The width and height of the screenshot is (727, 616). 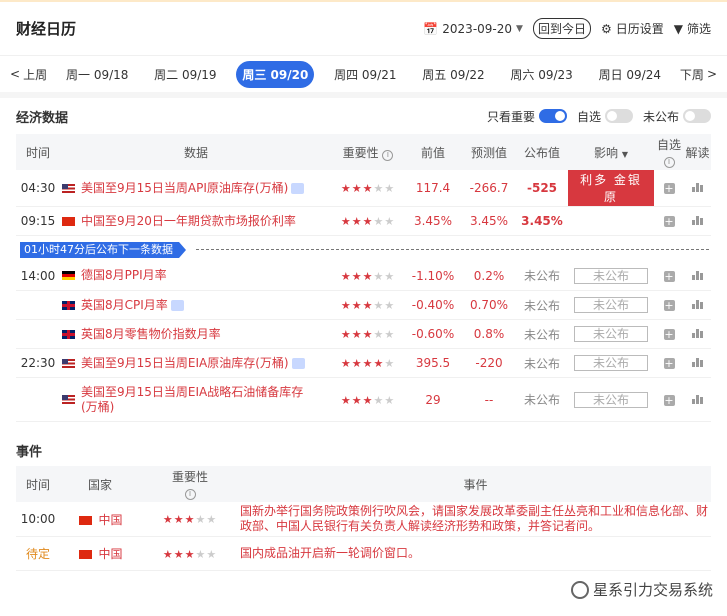 I want to click on indicator-name: 美国至9月15日当周EIA原油库存(万桶), so click(x=185, y=363).